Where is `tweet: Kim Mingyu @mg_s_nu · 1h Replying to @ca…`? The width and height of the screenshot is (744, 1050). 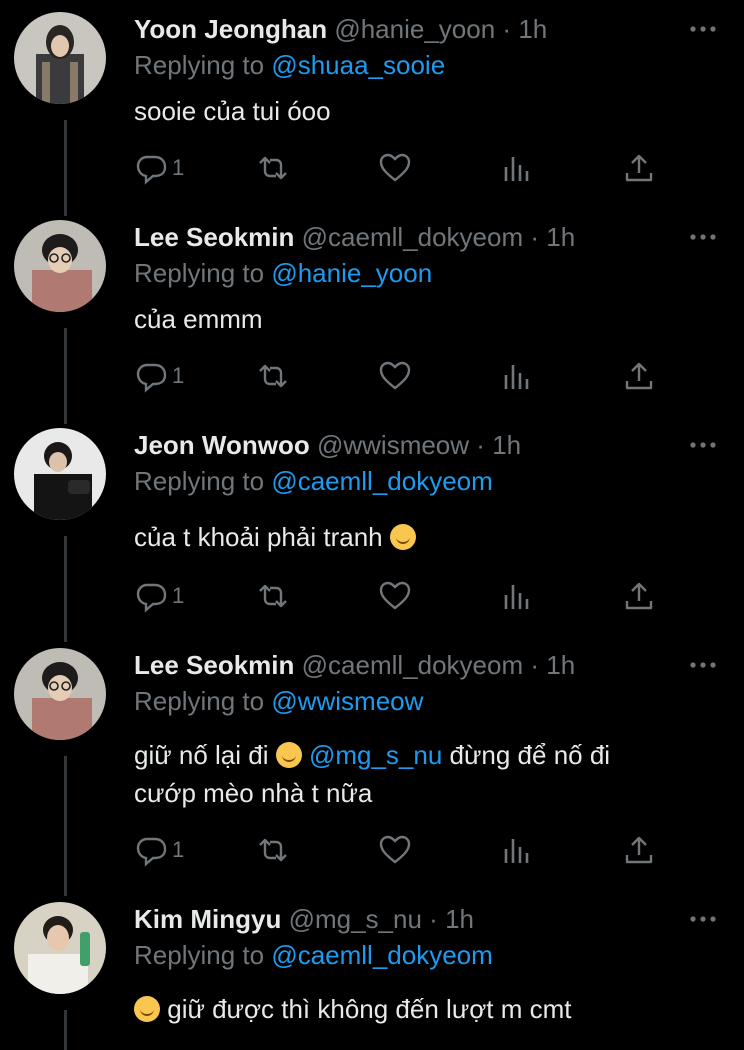 tweet: Kim Mingyu @mg_s_nu · 1h Replying to @ca… is located at coordinates (372, 972).